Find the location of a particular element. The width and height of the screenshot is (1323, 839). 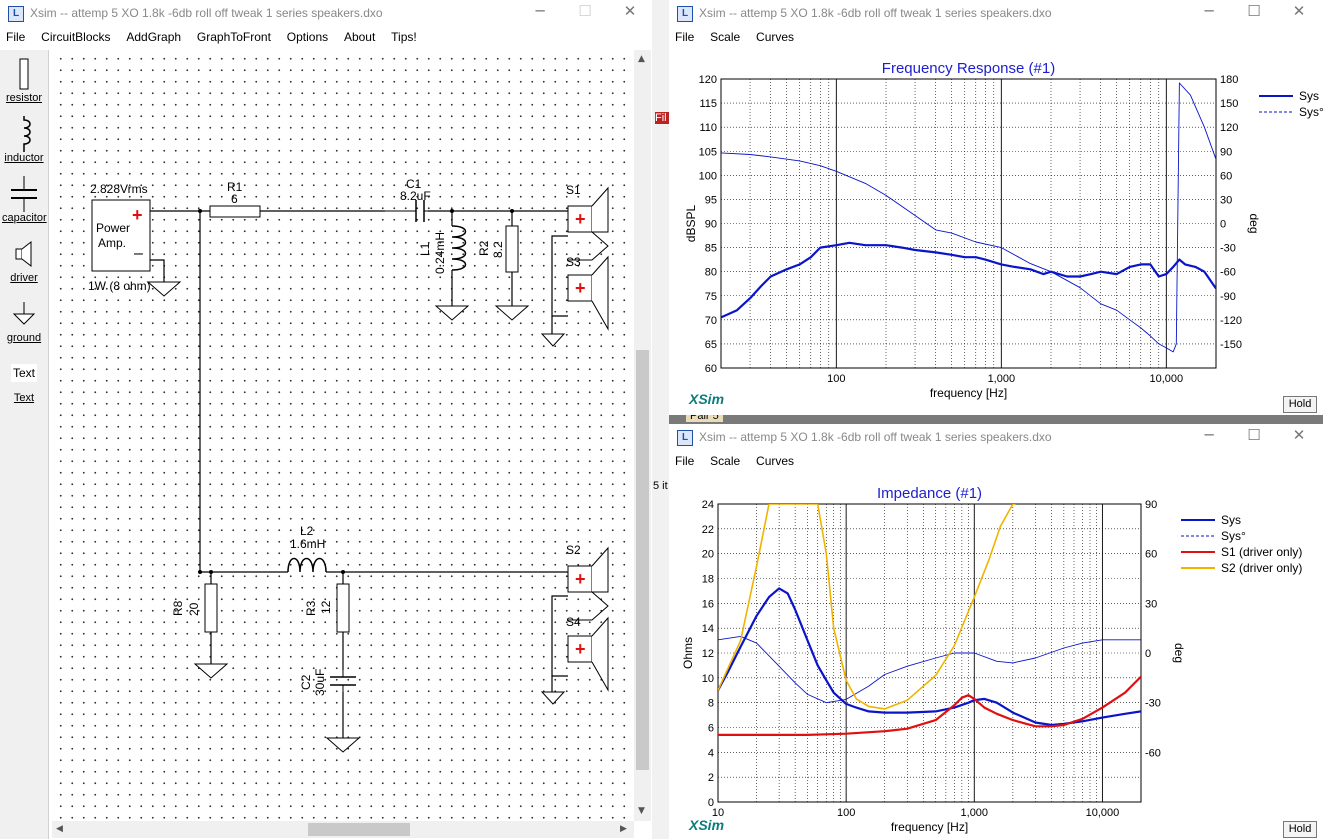

scroll-down-icon: ▼ is located at coordinates (641, 811).